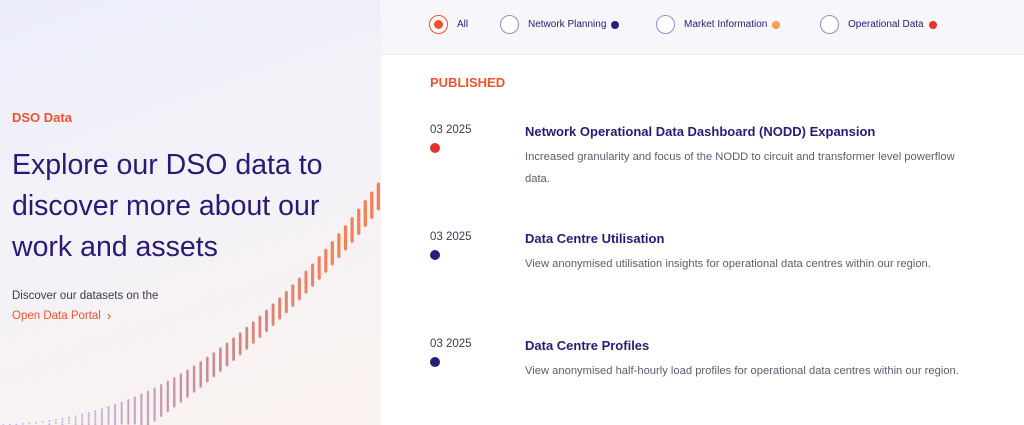  I want to click on filter-all-label: All, so click(463, 24).